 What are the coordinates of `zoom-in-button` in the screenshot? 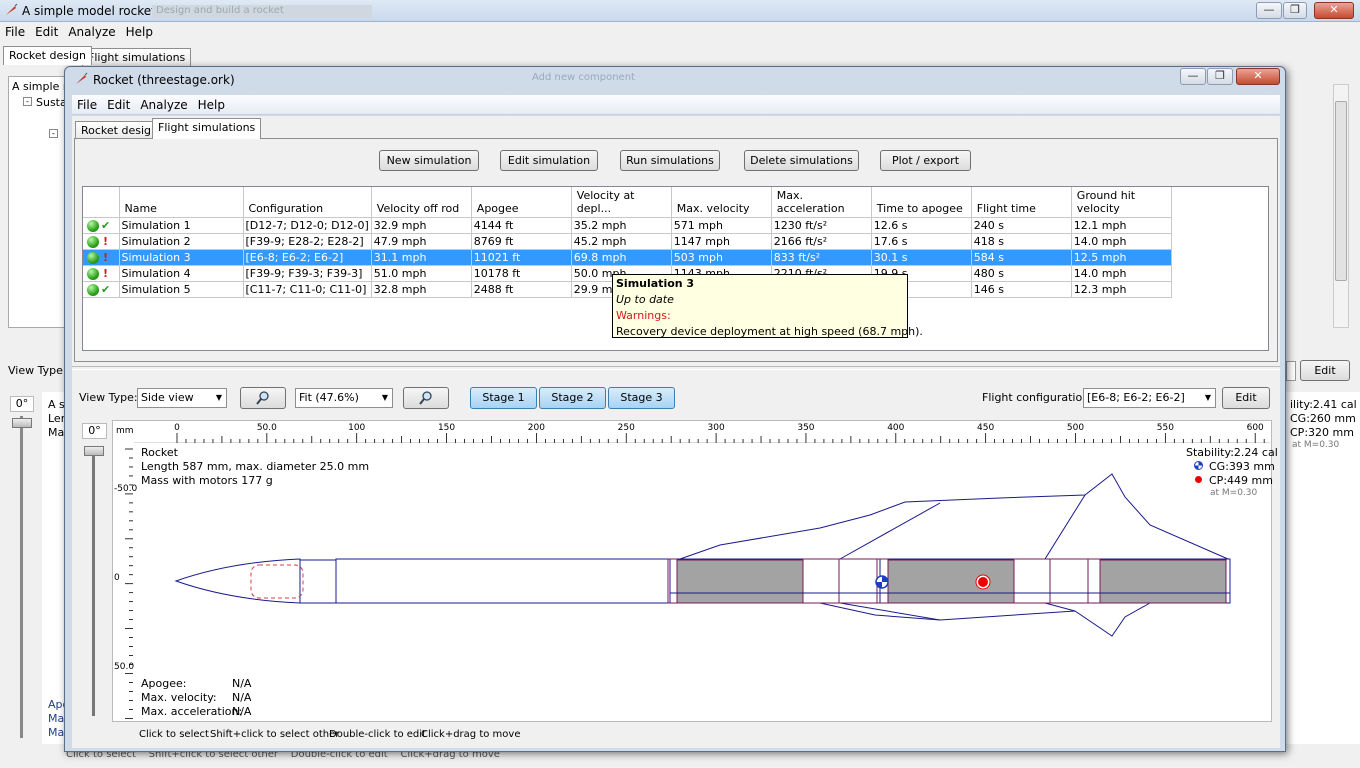 It's located at (263, 398).